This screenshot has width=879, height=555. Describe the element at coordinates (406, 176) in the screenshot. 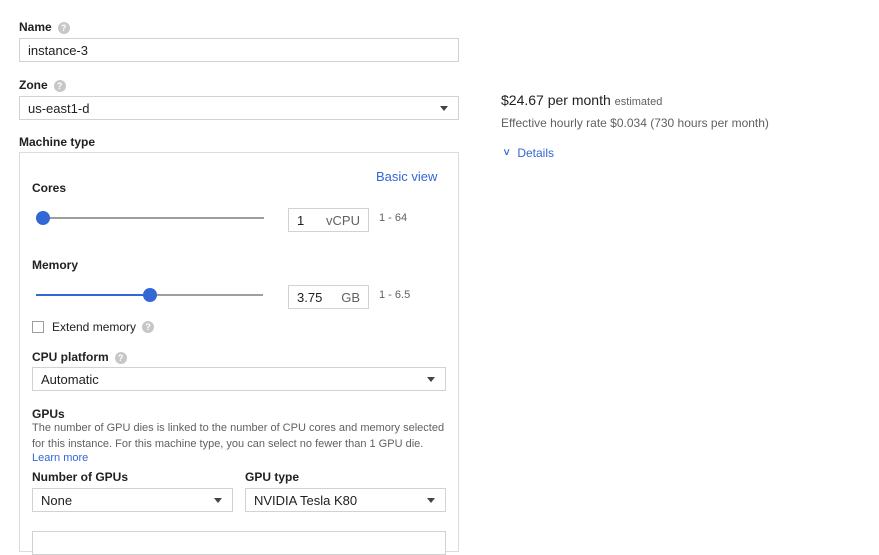

I see `basic-view-link: Basic view` at that location.